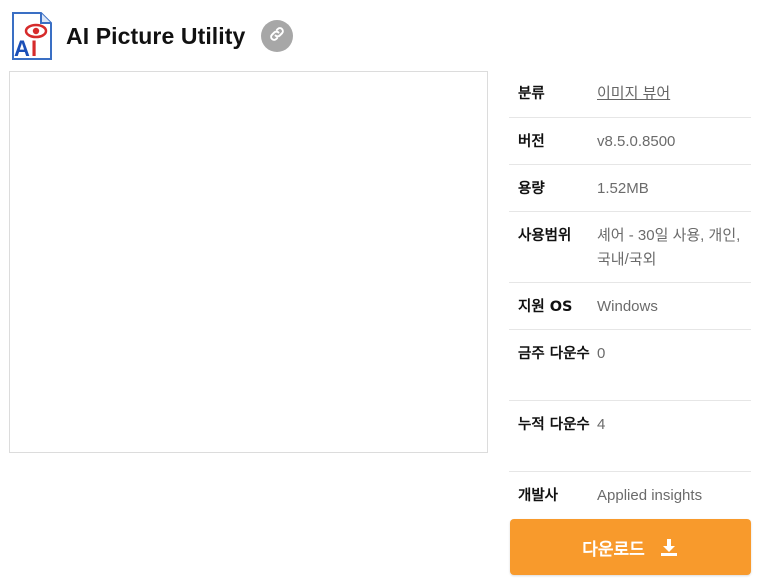  What do you see at coordinates (601, 353) in the screenshot?
I see `weekly-downloads-value: 0` at bounding box center [601, 353].